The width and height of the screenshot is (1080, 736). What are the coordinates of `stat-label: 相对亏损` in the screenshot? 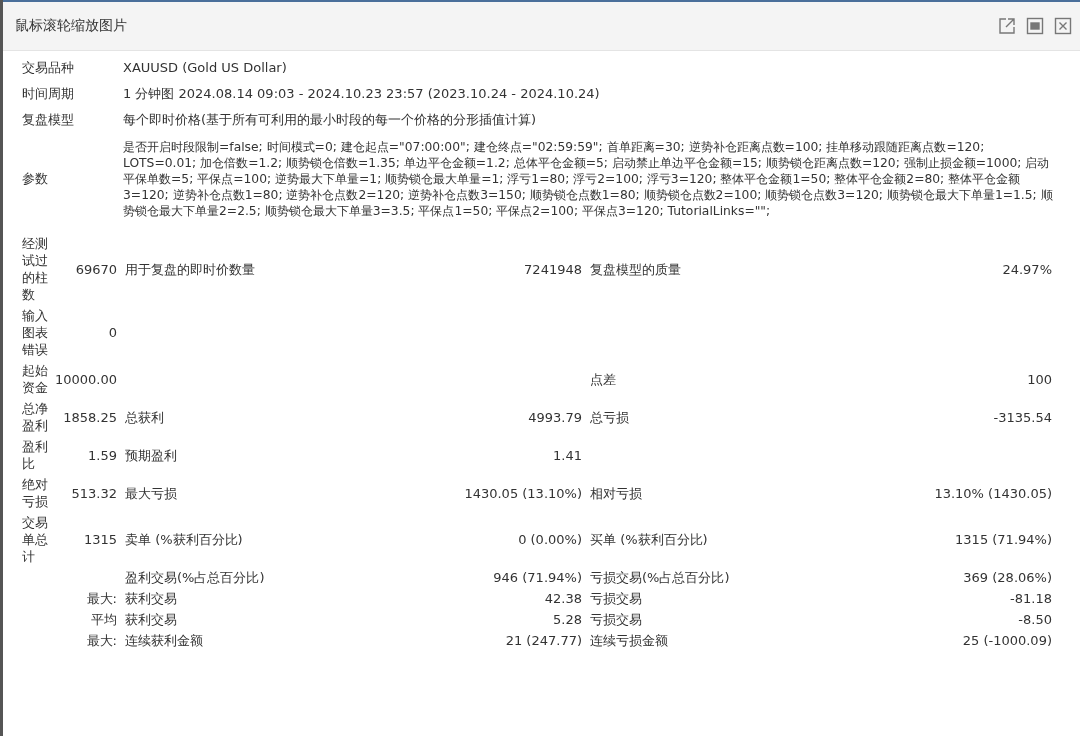 It's located at (616, 493).